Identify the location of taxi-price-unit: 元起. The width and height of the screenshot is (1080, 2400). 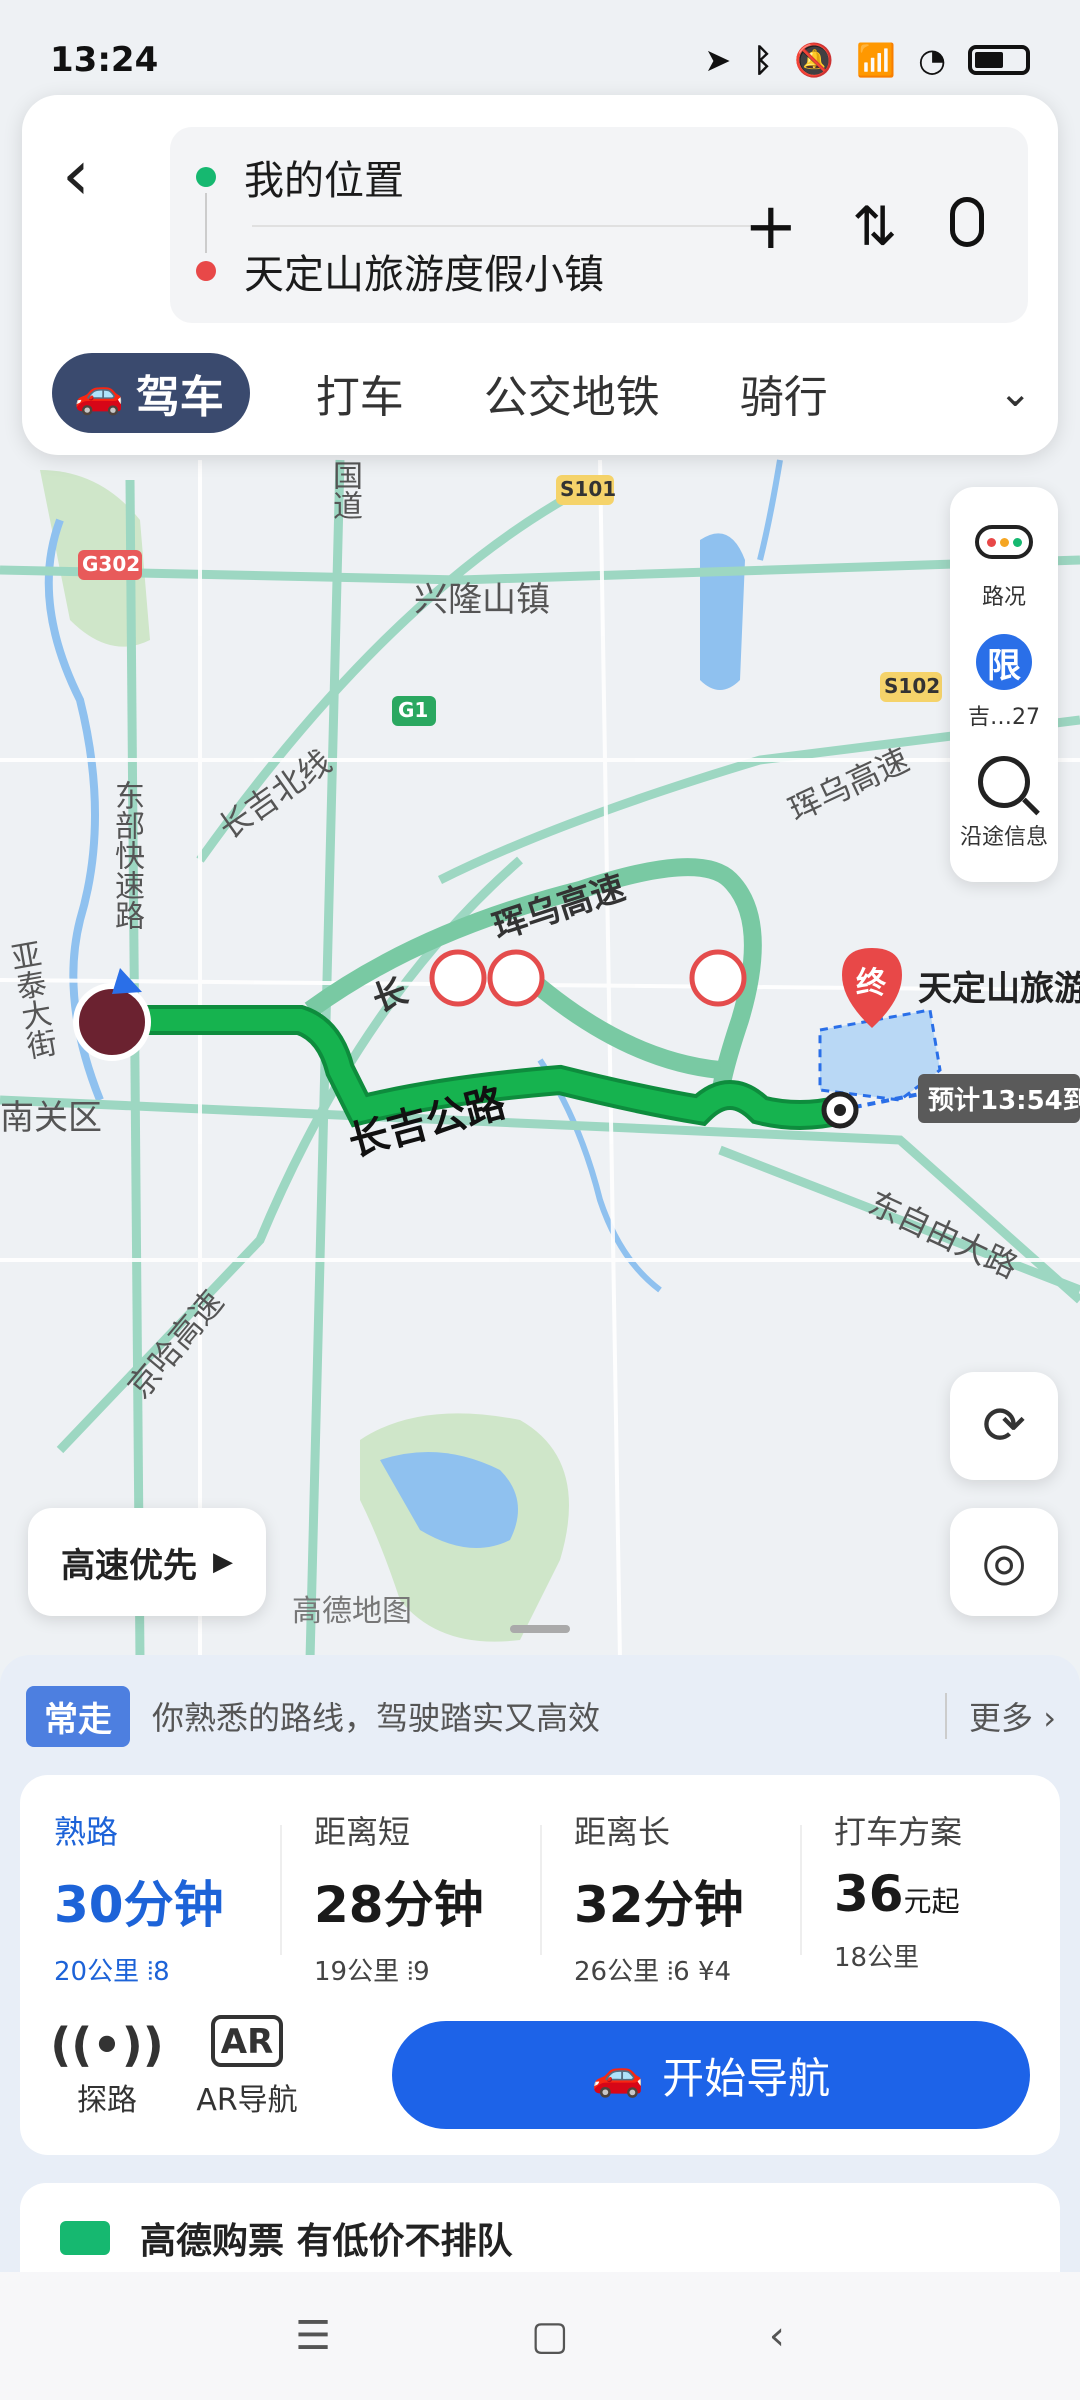
(931, 1901).